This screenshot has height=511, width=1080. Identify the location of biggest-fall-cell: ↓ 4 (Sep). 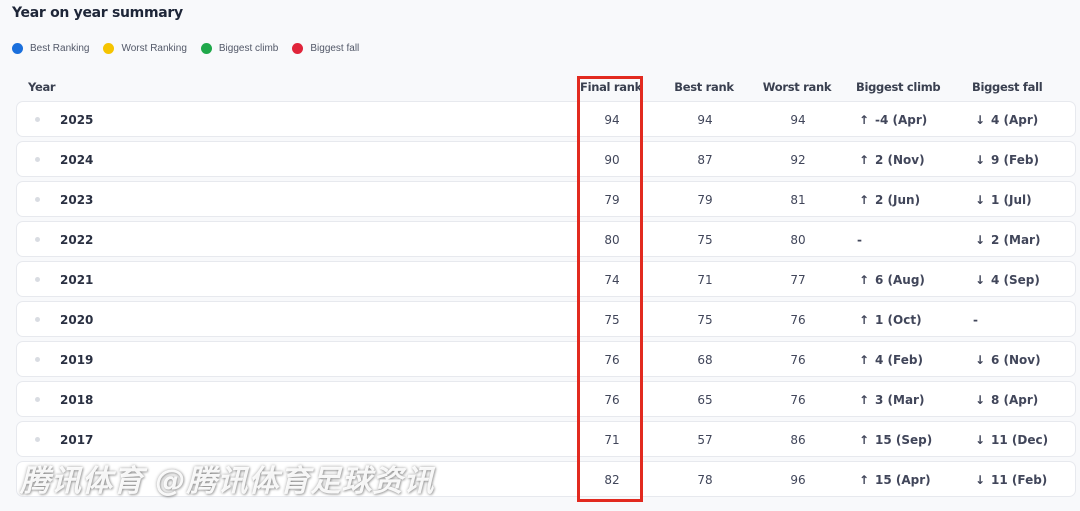
(1006, 280).